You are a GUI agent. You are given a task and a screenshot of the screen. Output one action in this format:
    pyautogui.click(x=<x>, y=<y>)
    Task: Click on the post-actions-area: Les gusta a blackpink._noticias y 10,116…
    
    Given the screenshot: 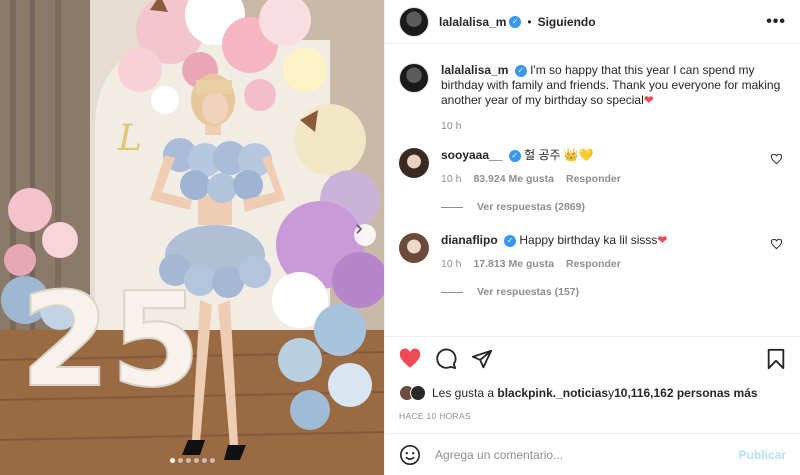 What is the action you would take?
    pyautogui.click(x=592, y=378)
    